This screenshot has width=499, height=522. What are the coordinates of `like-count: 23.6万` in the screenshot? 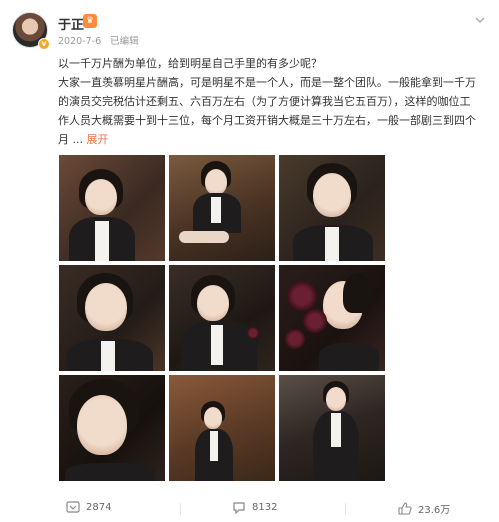 It's located at (434, 510).